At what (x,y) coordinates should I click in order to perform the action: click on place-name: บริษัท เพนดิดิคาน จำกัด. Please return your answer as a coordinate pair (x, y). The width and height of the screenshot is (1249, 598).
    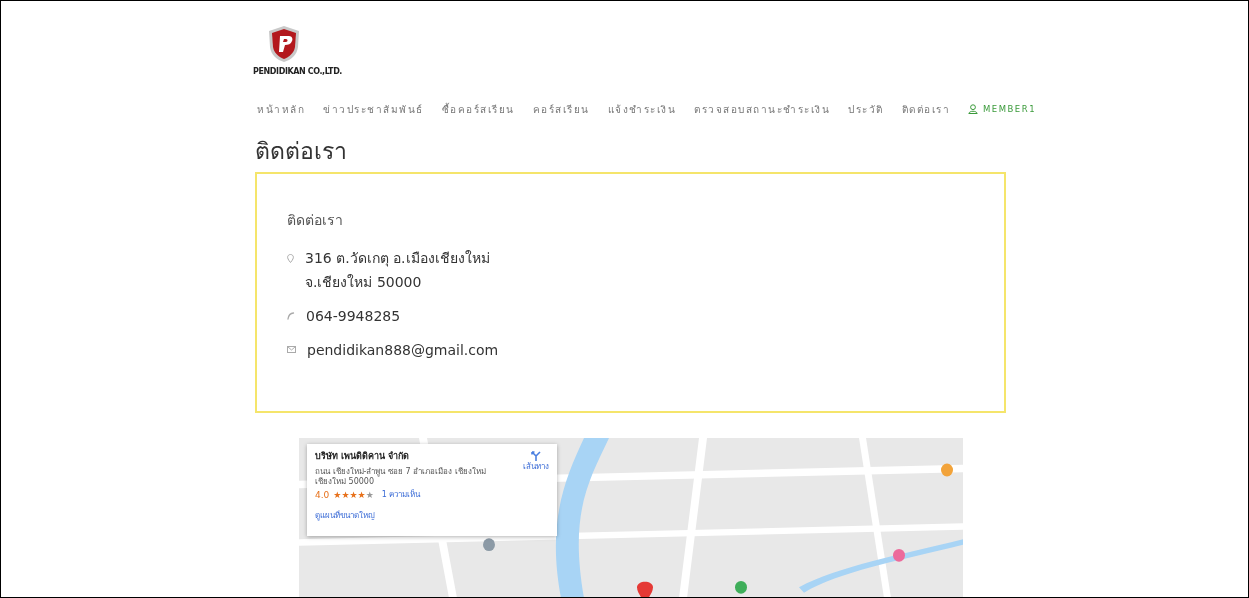
    Looking at the image, I should click on (363, 456).